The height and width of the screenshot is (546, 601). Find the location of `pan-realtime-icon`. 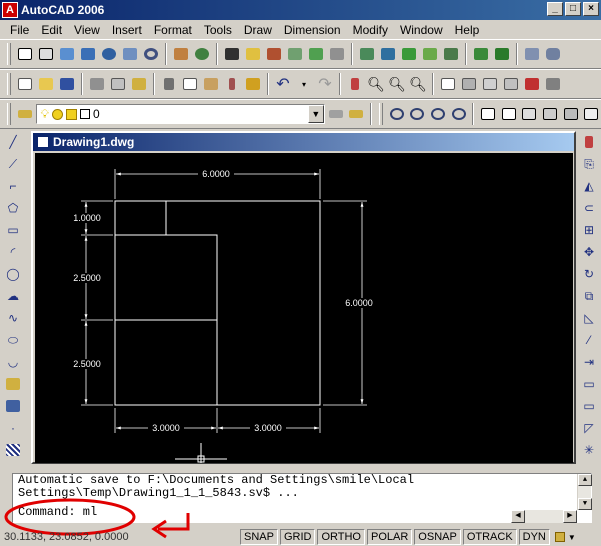

pan-realtime-icon is located at coordinates (355, 84).